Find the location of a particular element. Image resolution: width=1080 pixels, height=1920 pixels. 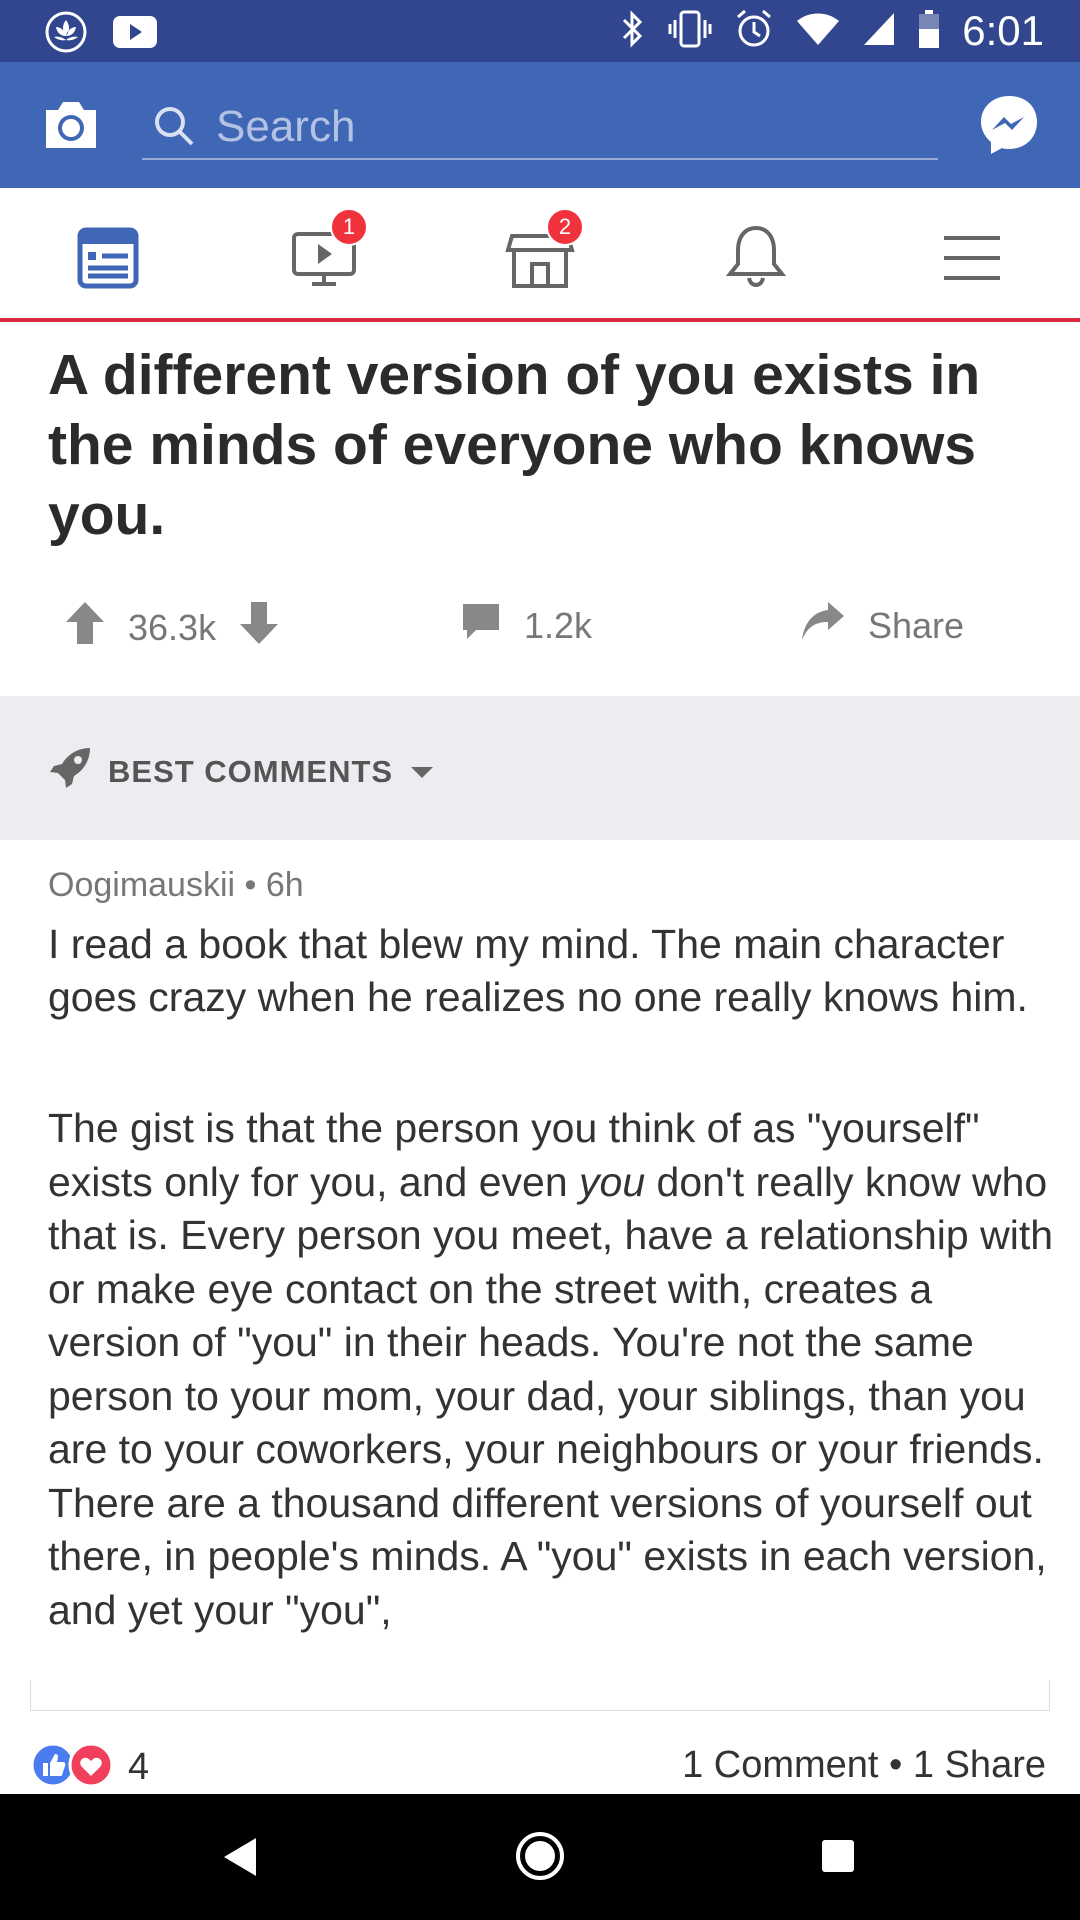

home-icon is located at coordinates (540, 1858).